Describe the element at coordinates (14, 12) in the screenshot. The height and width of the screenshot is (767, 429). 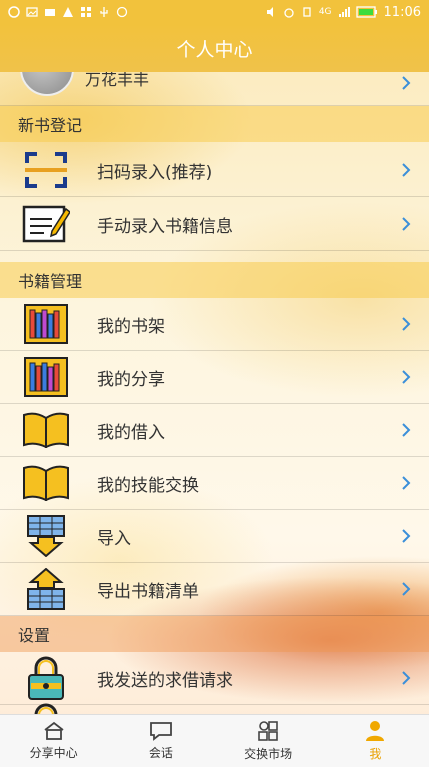
I see `notification-icon` at that location.